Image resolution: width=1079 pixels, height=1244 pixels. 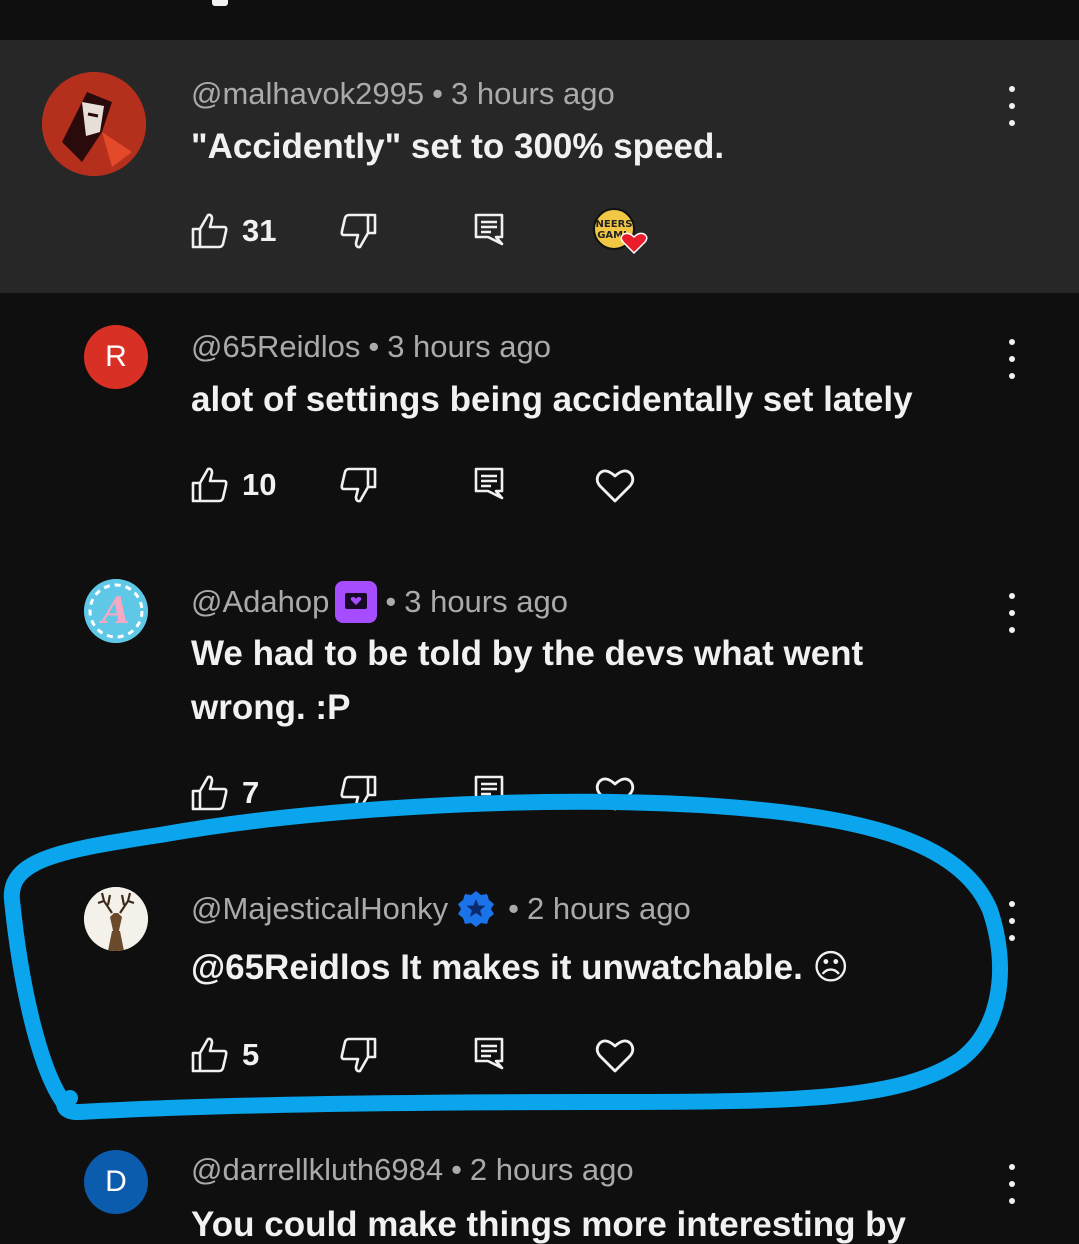 I want to click on cut-off-title-glyph, so click(x=220, y=3).